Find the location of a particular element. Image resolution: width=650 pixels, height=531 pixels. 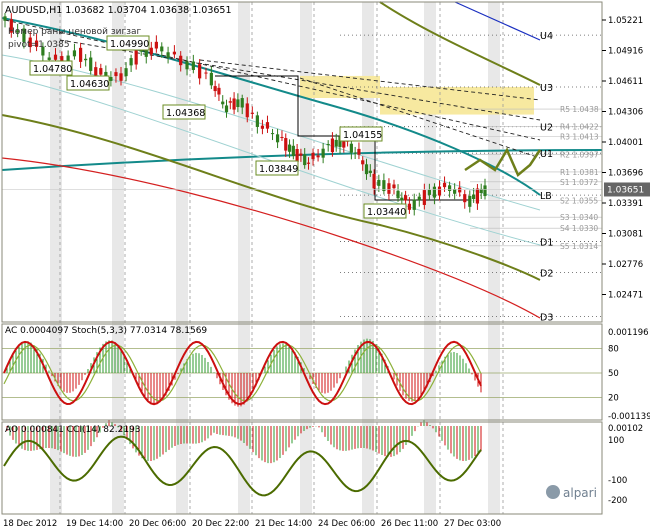

y-tick-label: 1.04916 is located at coordinates (625, 52).